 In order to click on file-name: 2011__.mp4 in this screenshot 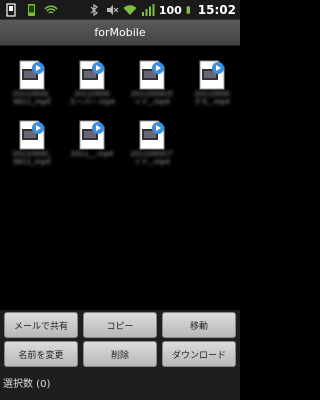, I will do `click(92, 154)`.